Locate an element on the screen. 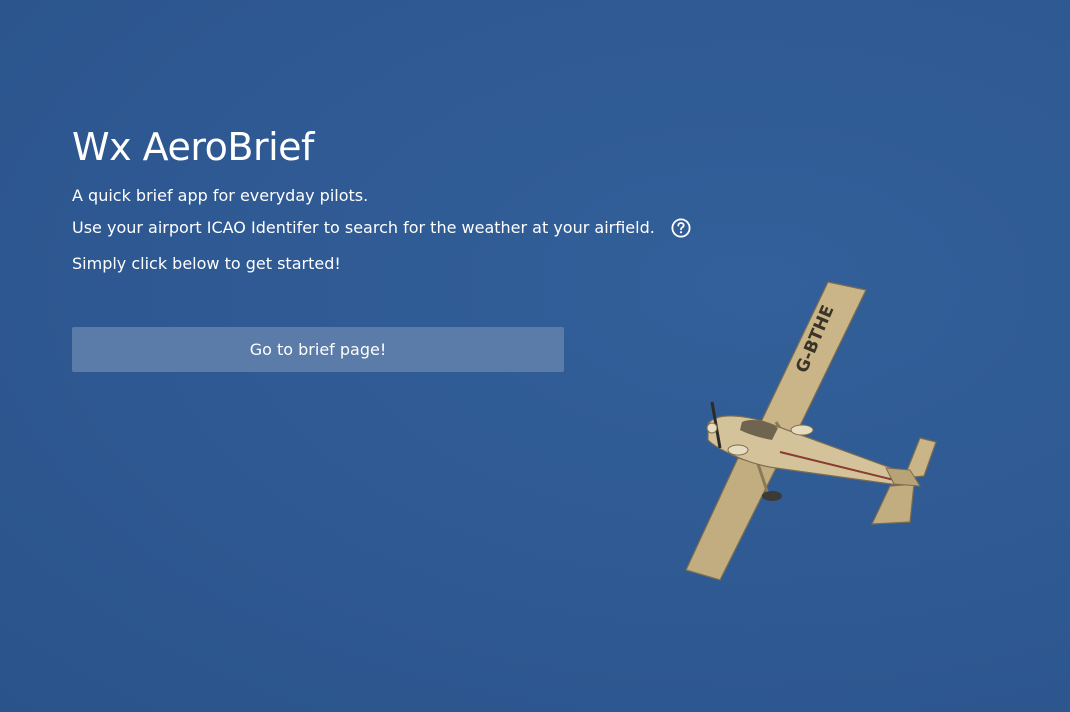 This screenshot has width=1070, height=712. go-to-brief-button: Go to brief page! is located at coordinates (318, 349).